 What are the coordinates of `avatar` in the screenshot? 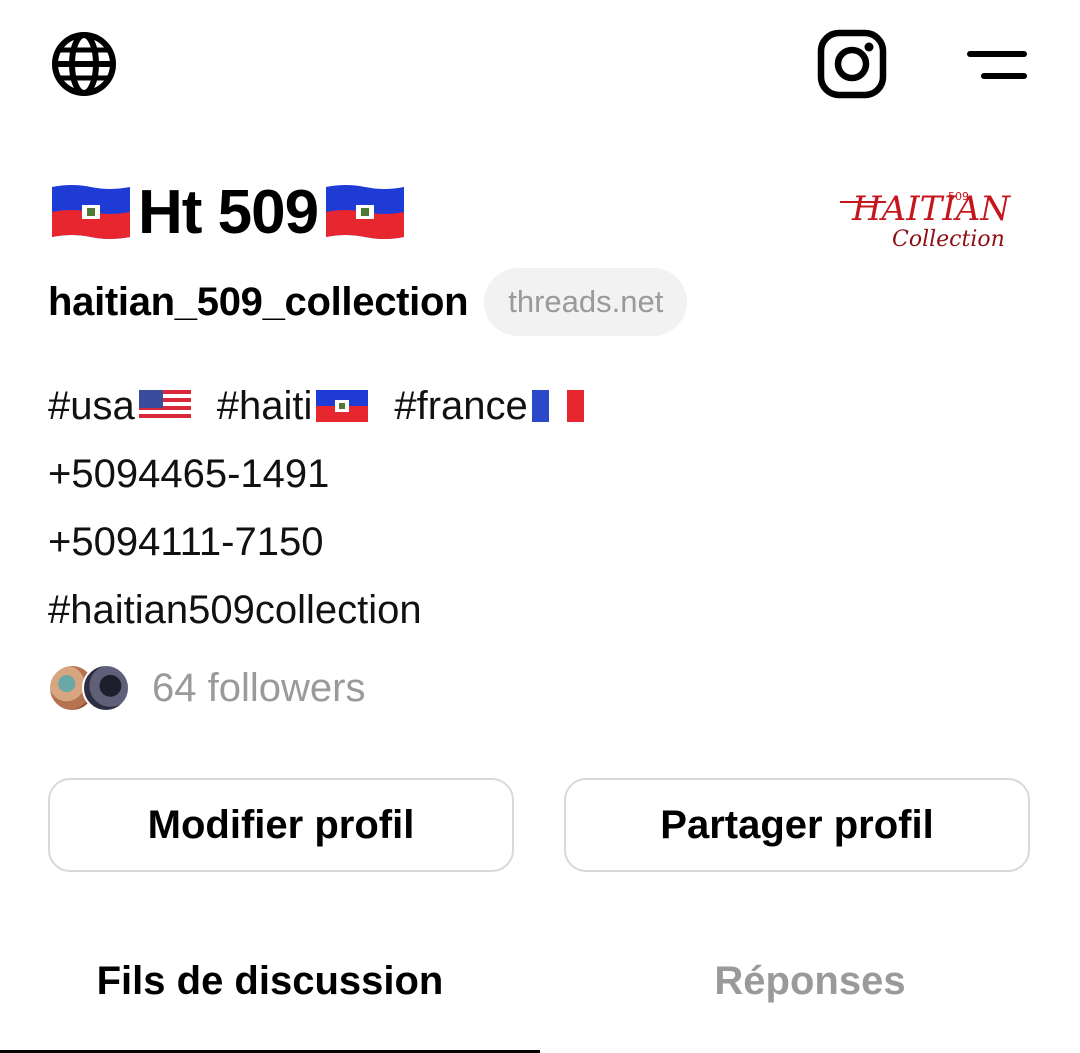 It's located at (106, 688).